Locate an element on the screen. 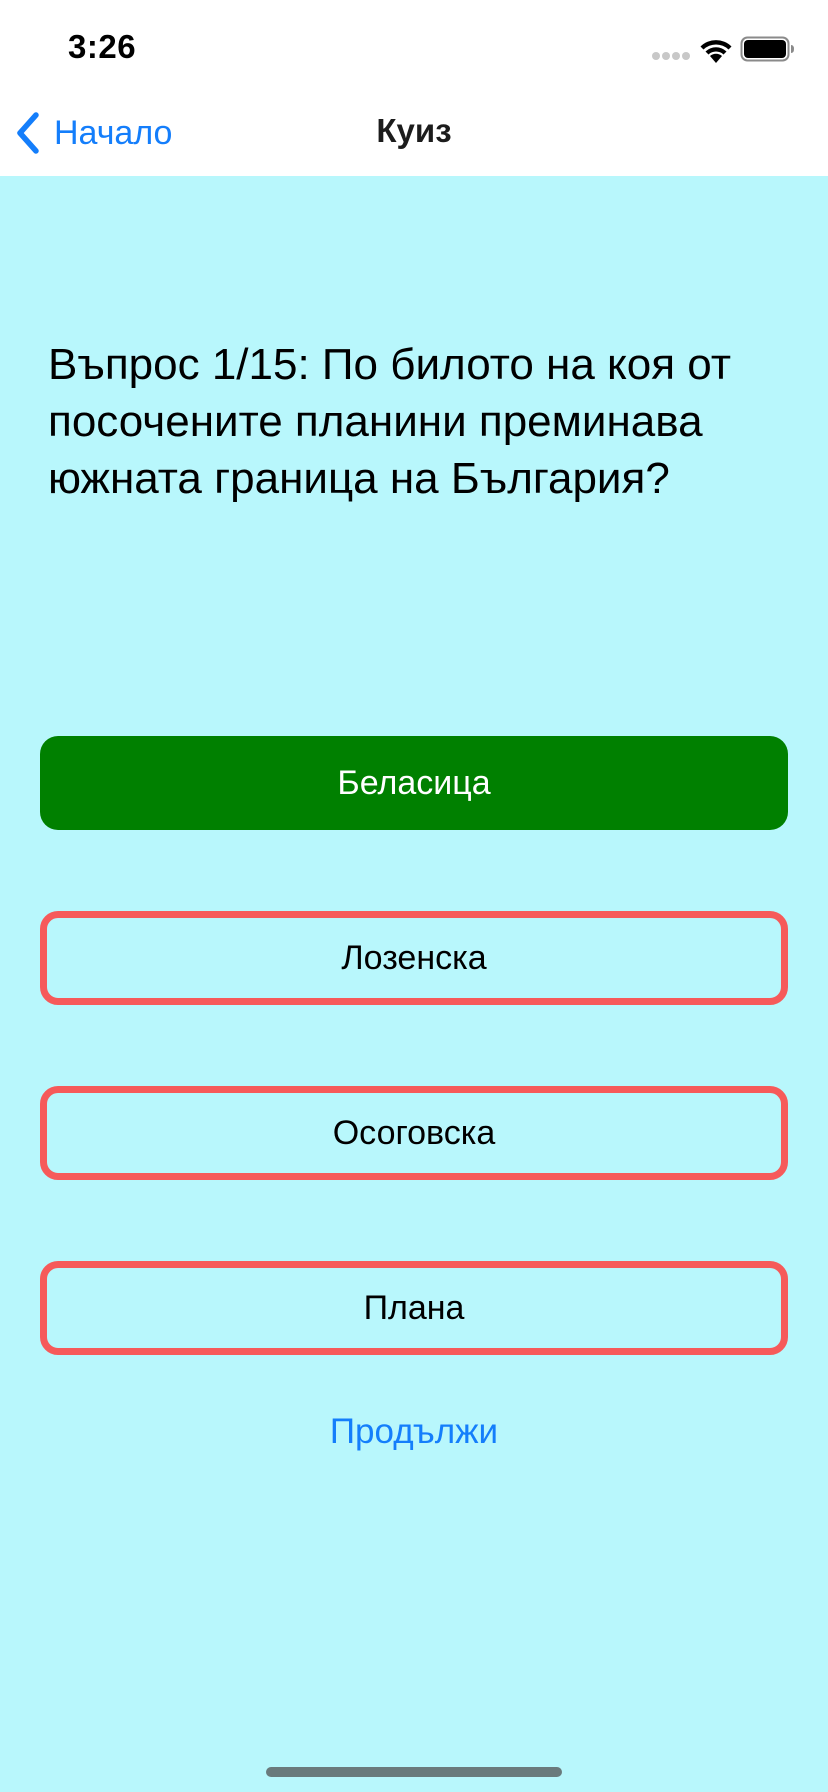 This screenshot has width=828, height=1792. answer-label: Осоговска is located at coordinates (414, 1132).